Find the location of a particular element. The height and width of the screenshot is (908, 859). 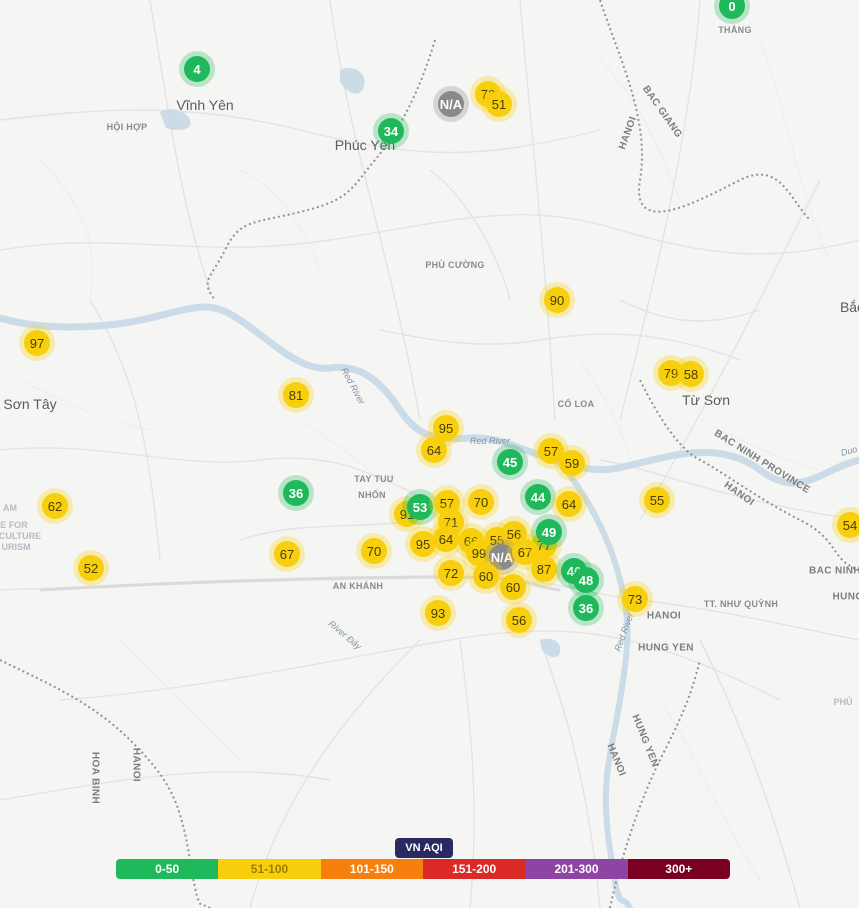

place-phu-cuong: PHÙ CƯỜNG is located at coordinates (455, 265).